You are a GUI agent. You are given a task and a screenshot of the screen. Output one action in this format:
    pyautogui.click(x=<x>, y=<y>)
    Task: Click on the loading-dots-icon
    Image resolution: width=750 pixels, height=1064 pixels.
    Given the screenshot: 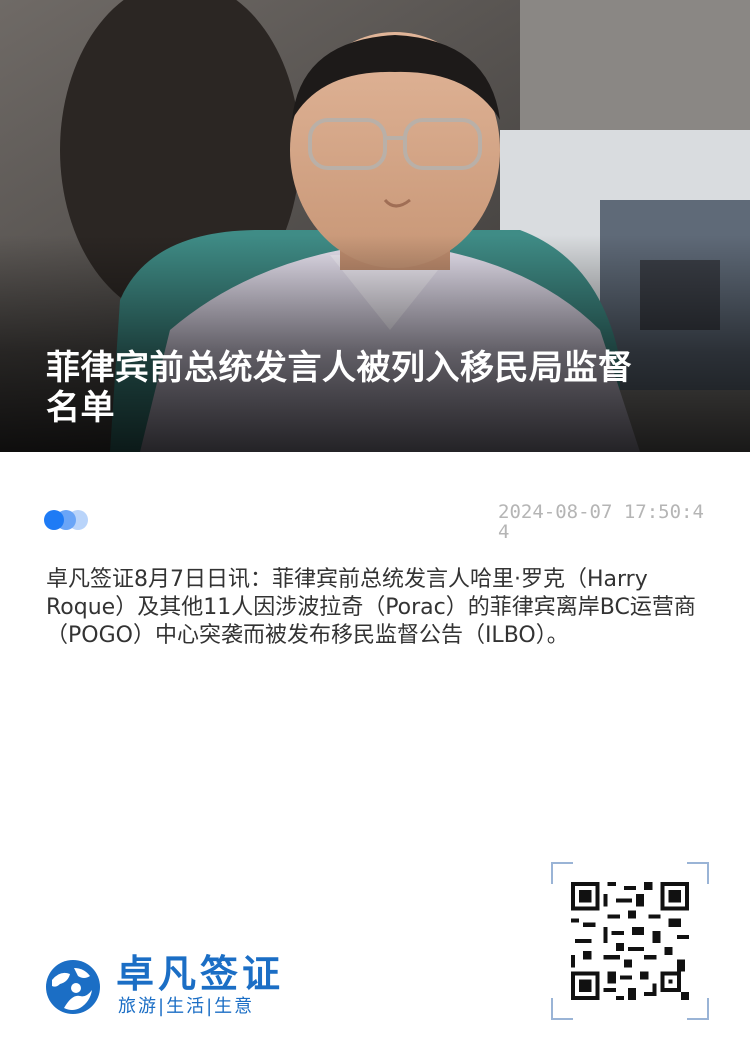 What is the action you would take?
    pyautogui.click(x=74, y=521)
    